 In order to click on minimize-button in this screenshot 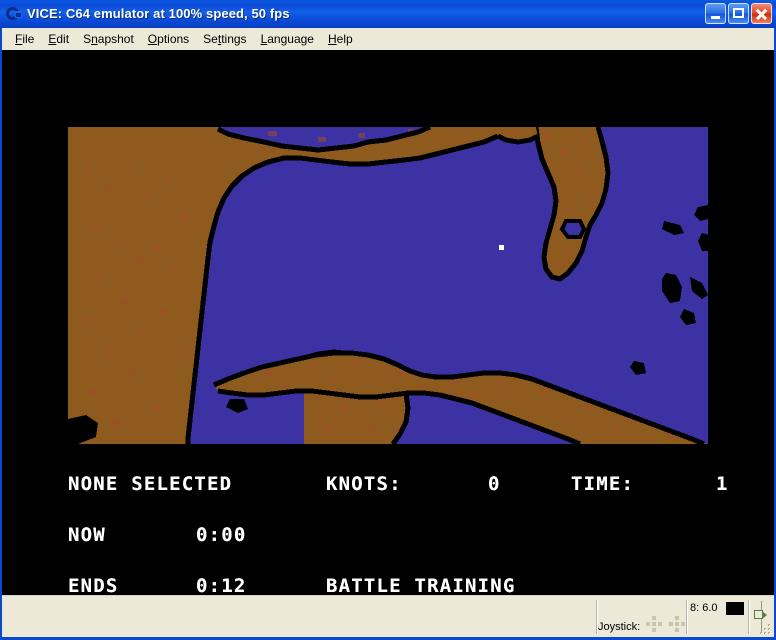, I will do `click(715, 13)`.